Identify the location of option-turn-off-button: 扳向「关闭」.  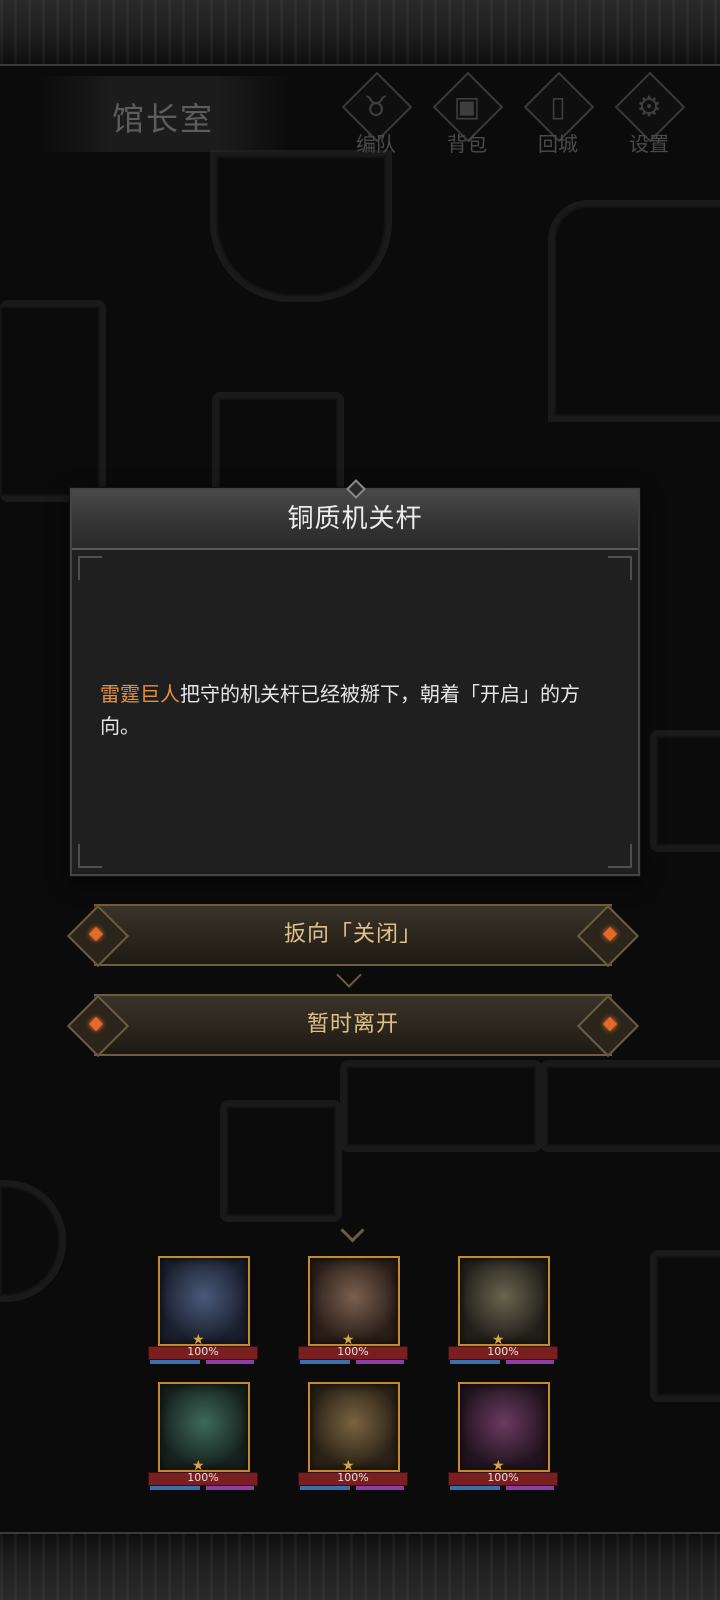
(353, 936).